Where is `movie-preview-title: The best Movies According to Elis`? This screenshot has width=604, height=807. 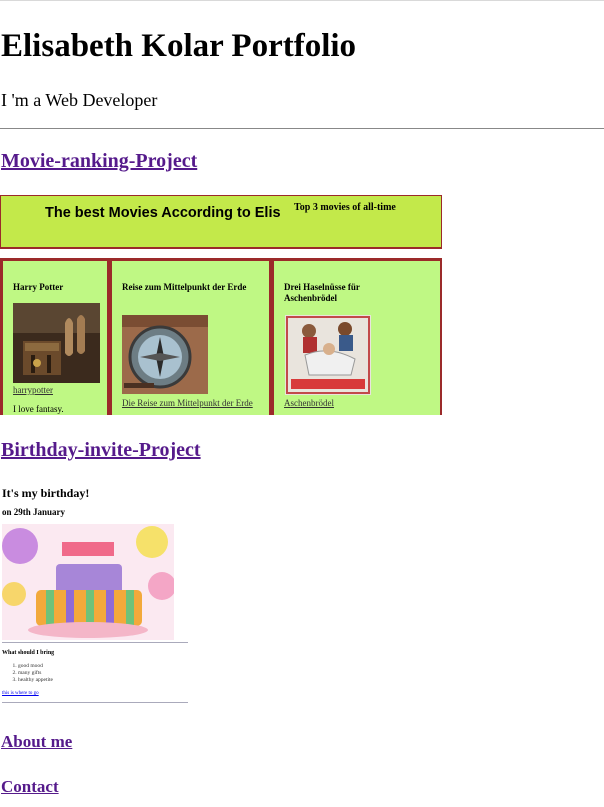 movie-preview-title: The best Movies According to Elis is located at coordinates (163, 213).